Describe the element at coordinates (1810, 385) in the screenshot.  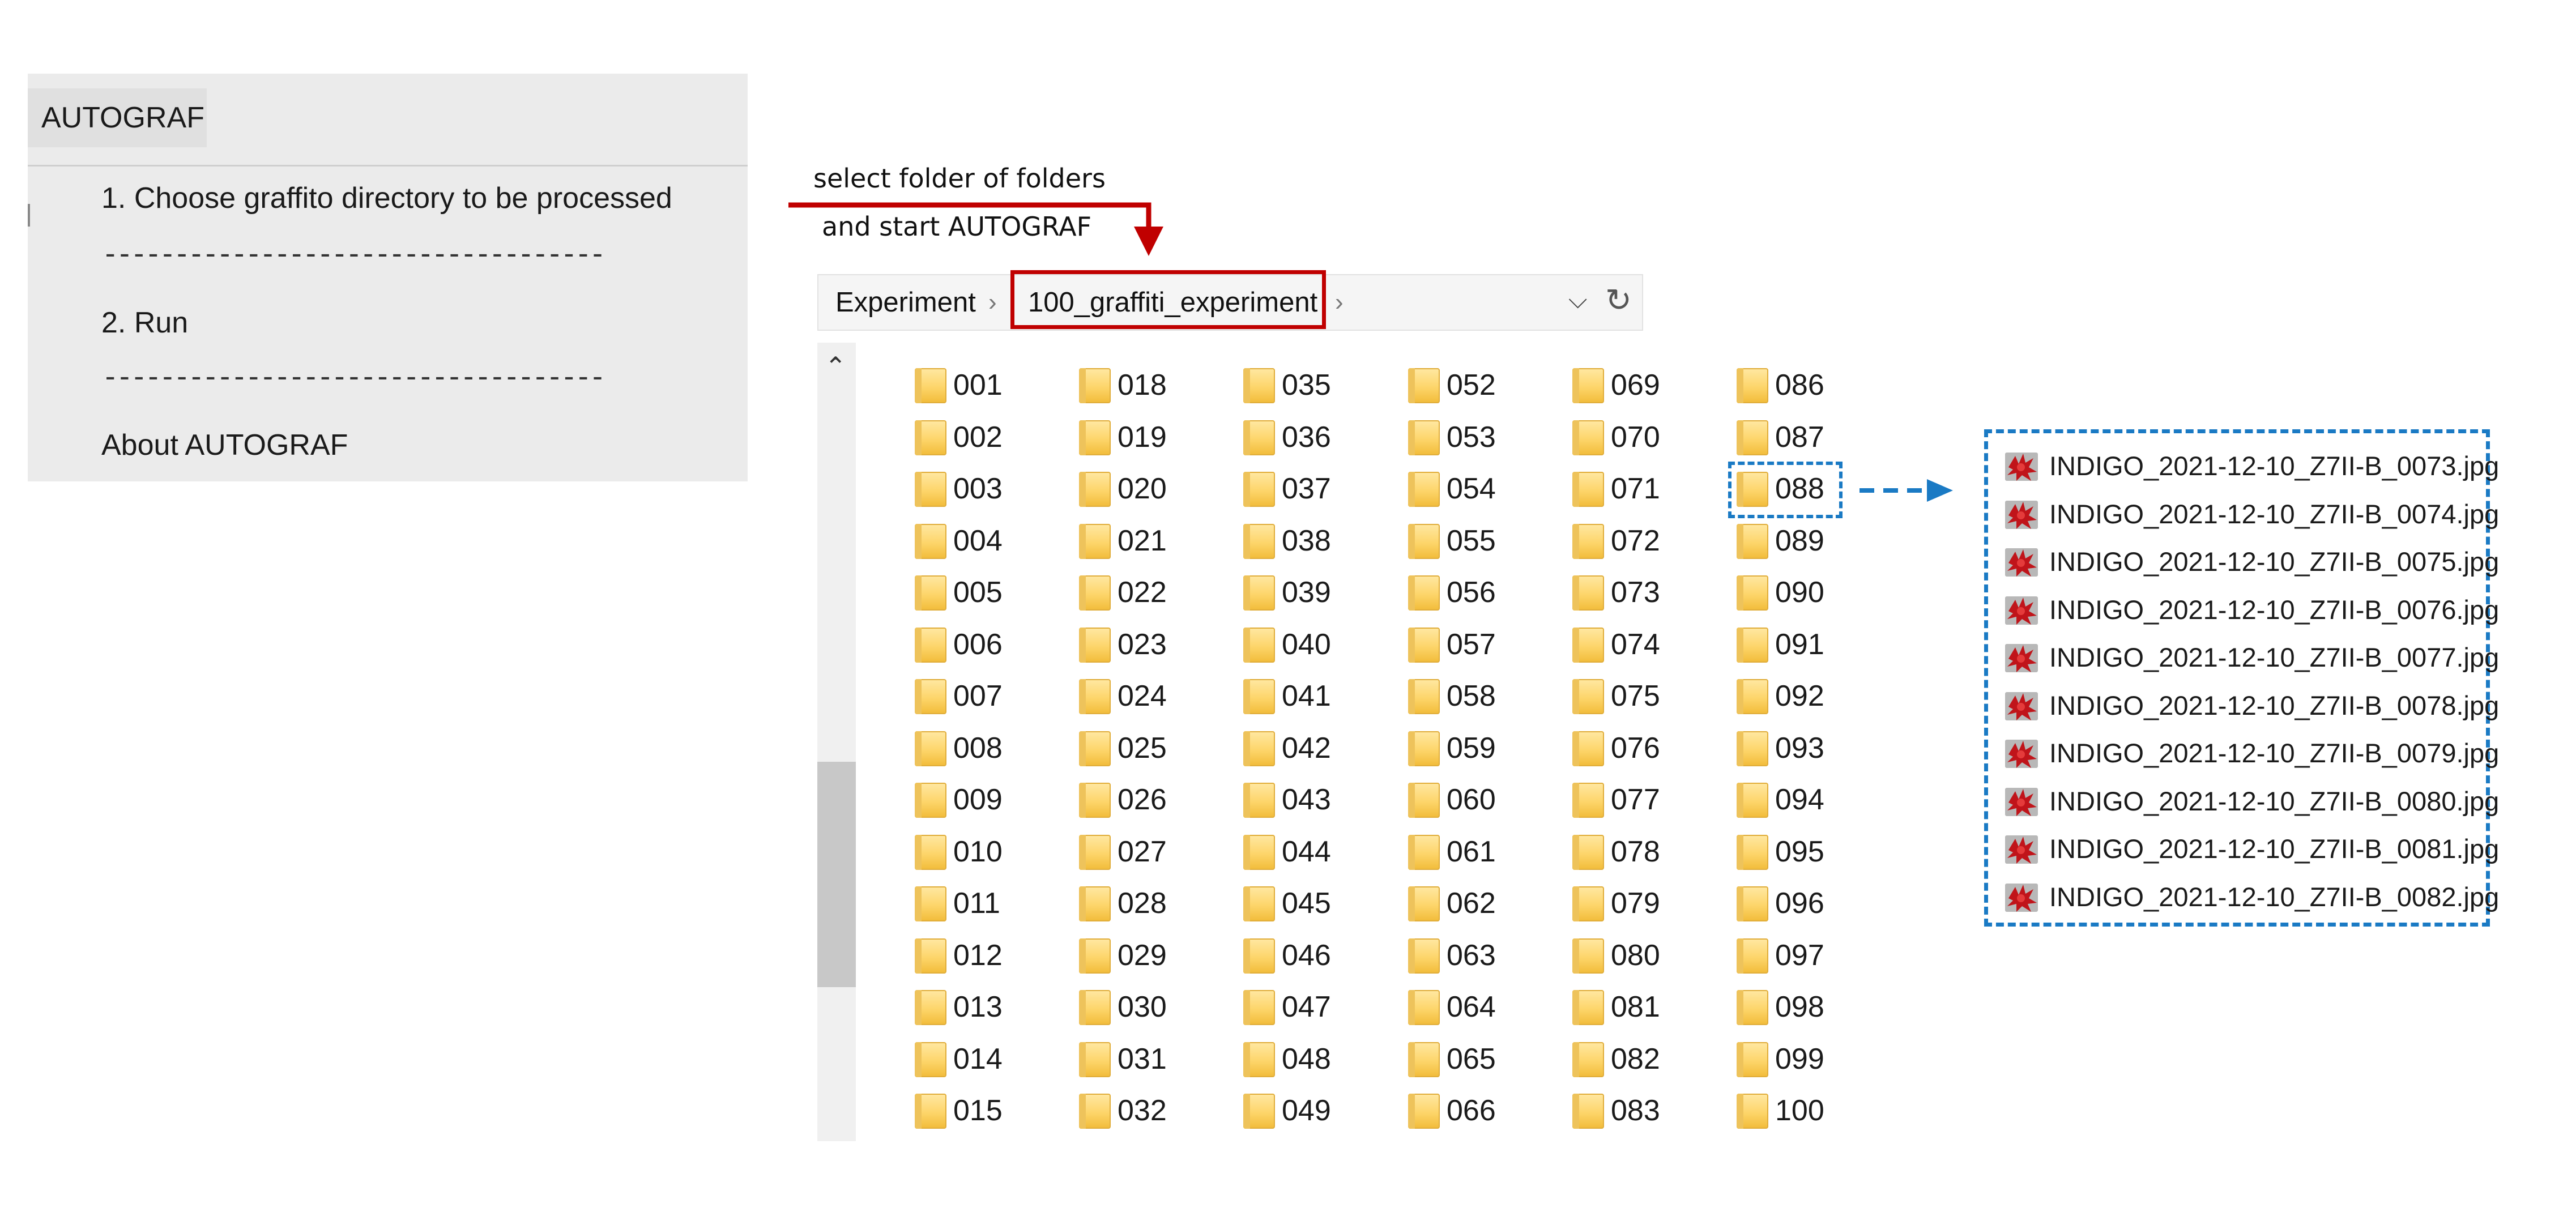
I see `folder-item: 086` at that location.